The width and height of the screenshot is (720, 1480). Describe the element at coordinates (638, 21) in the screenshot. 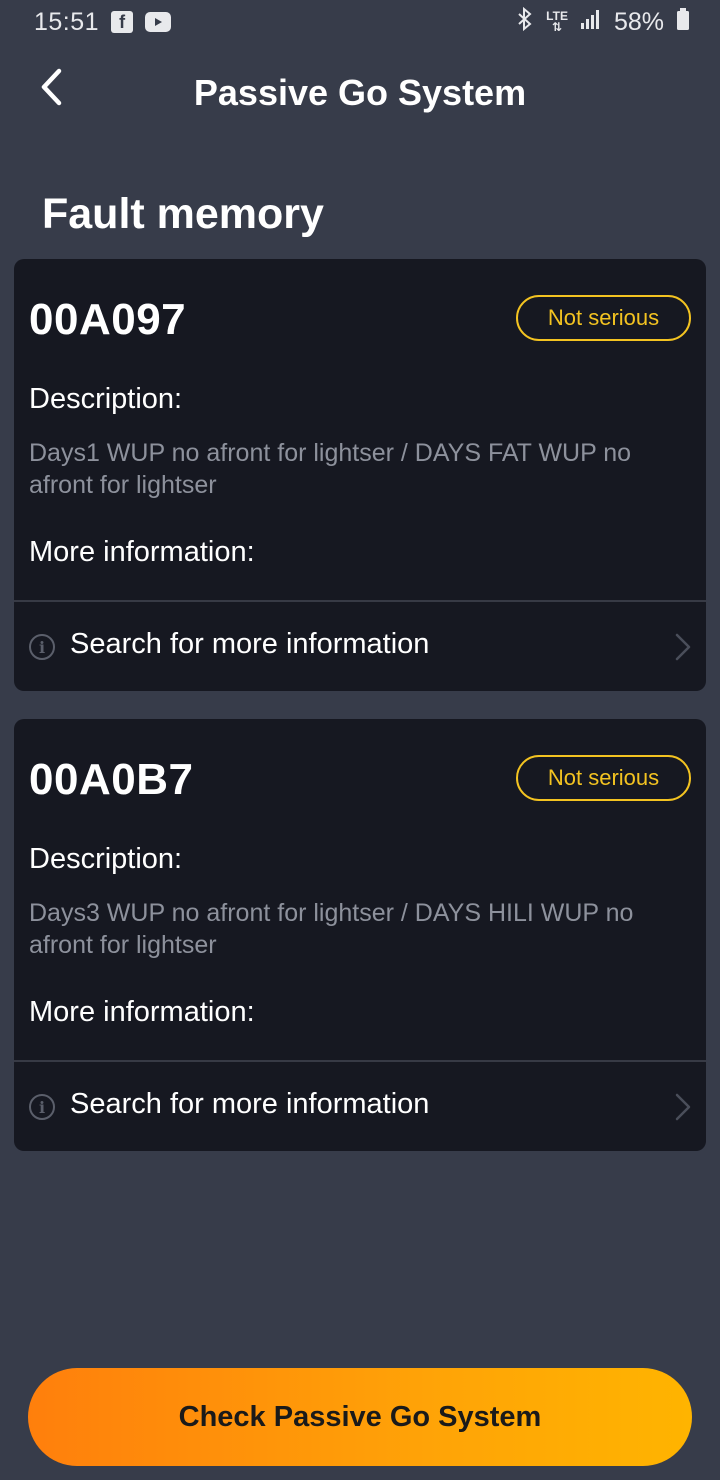

I see `battery-percent: 58%` at that location.